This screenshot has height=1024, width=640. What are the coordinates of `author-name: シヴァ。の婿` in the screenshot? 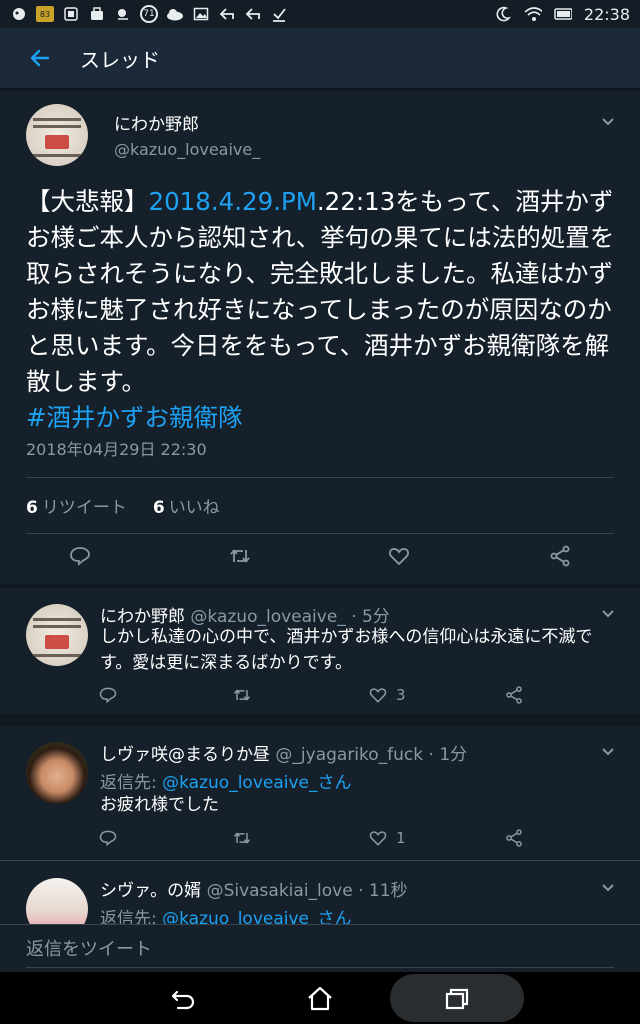 It's located at (150, 891).